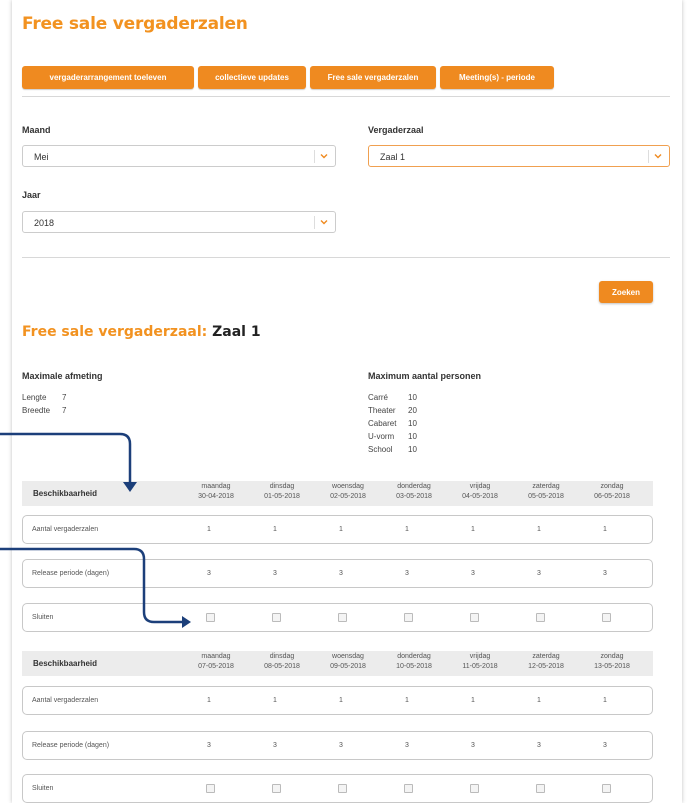 The image size is (694, 803). Describe the element at coordinates (95, 530) in the screenshot. I see `annotation-arrows` at that location.